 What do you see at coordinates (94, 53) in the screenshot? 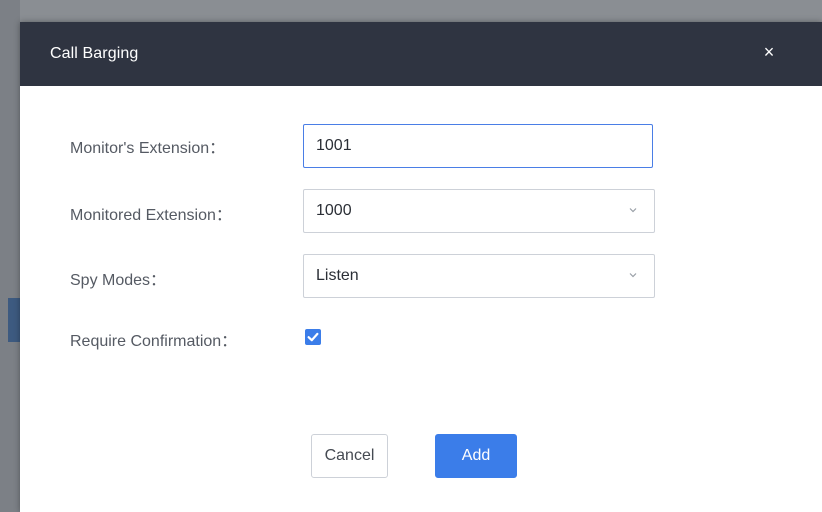
I see `dialog-title: Call Barging` at bounding box center [94, 53].